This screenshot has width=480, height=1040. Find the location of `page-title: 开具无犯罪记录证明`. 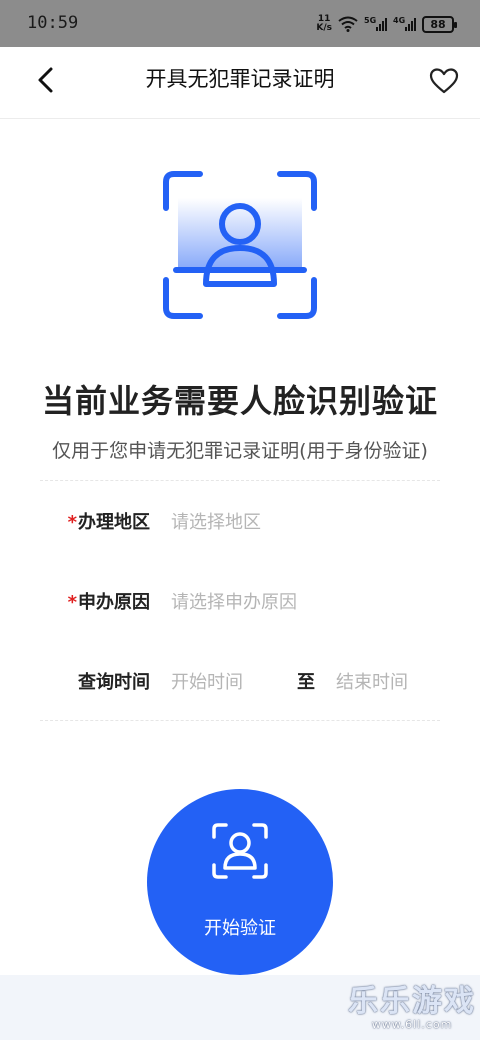

page-title: 开具无犯罪记录证明 is located at coordinates (240, 79).